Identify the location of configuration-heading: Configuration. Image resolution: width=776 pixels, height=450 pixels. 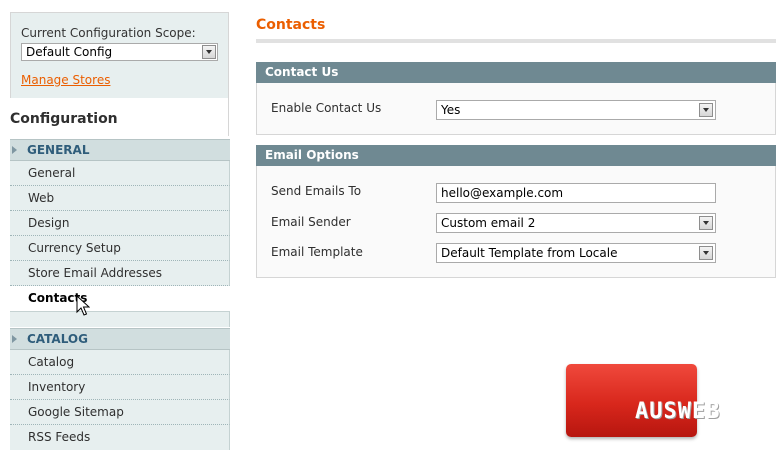
(119, 117).